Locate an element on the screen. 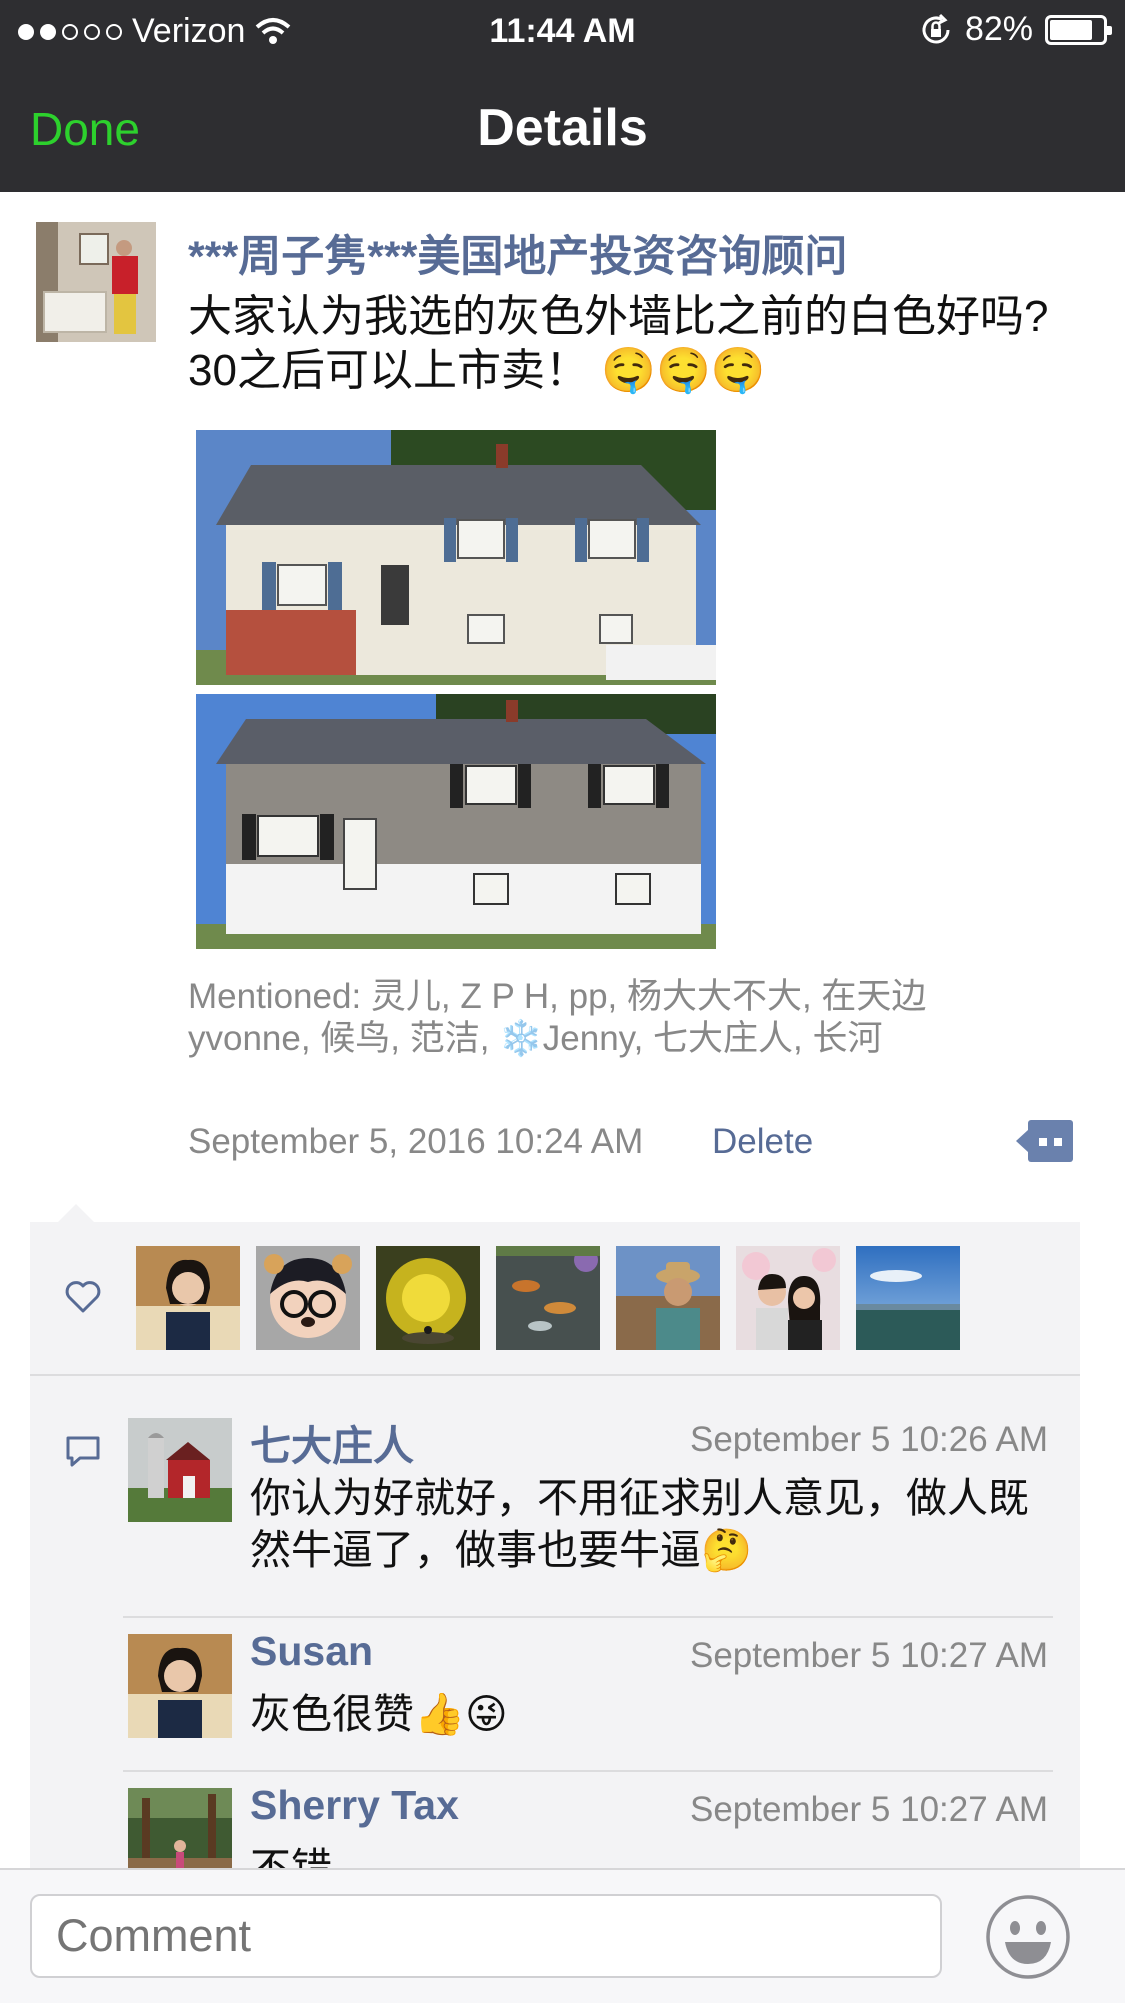 The width and height of the screenshot is (1125, 2003). post-text: 大家认为我选的灰色外墙比之前的白色好吗?30之后可以上市卖！ 🤤🤤🤤 is located at coordinates (618, 343).